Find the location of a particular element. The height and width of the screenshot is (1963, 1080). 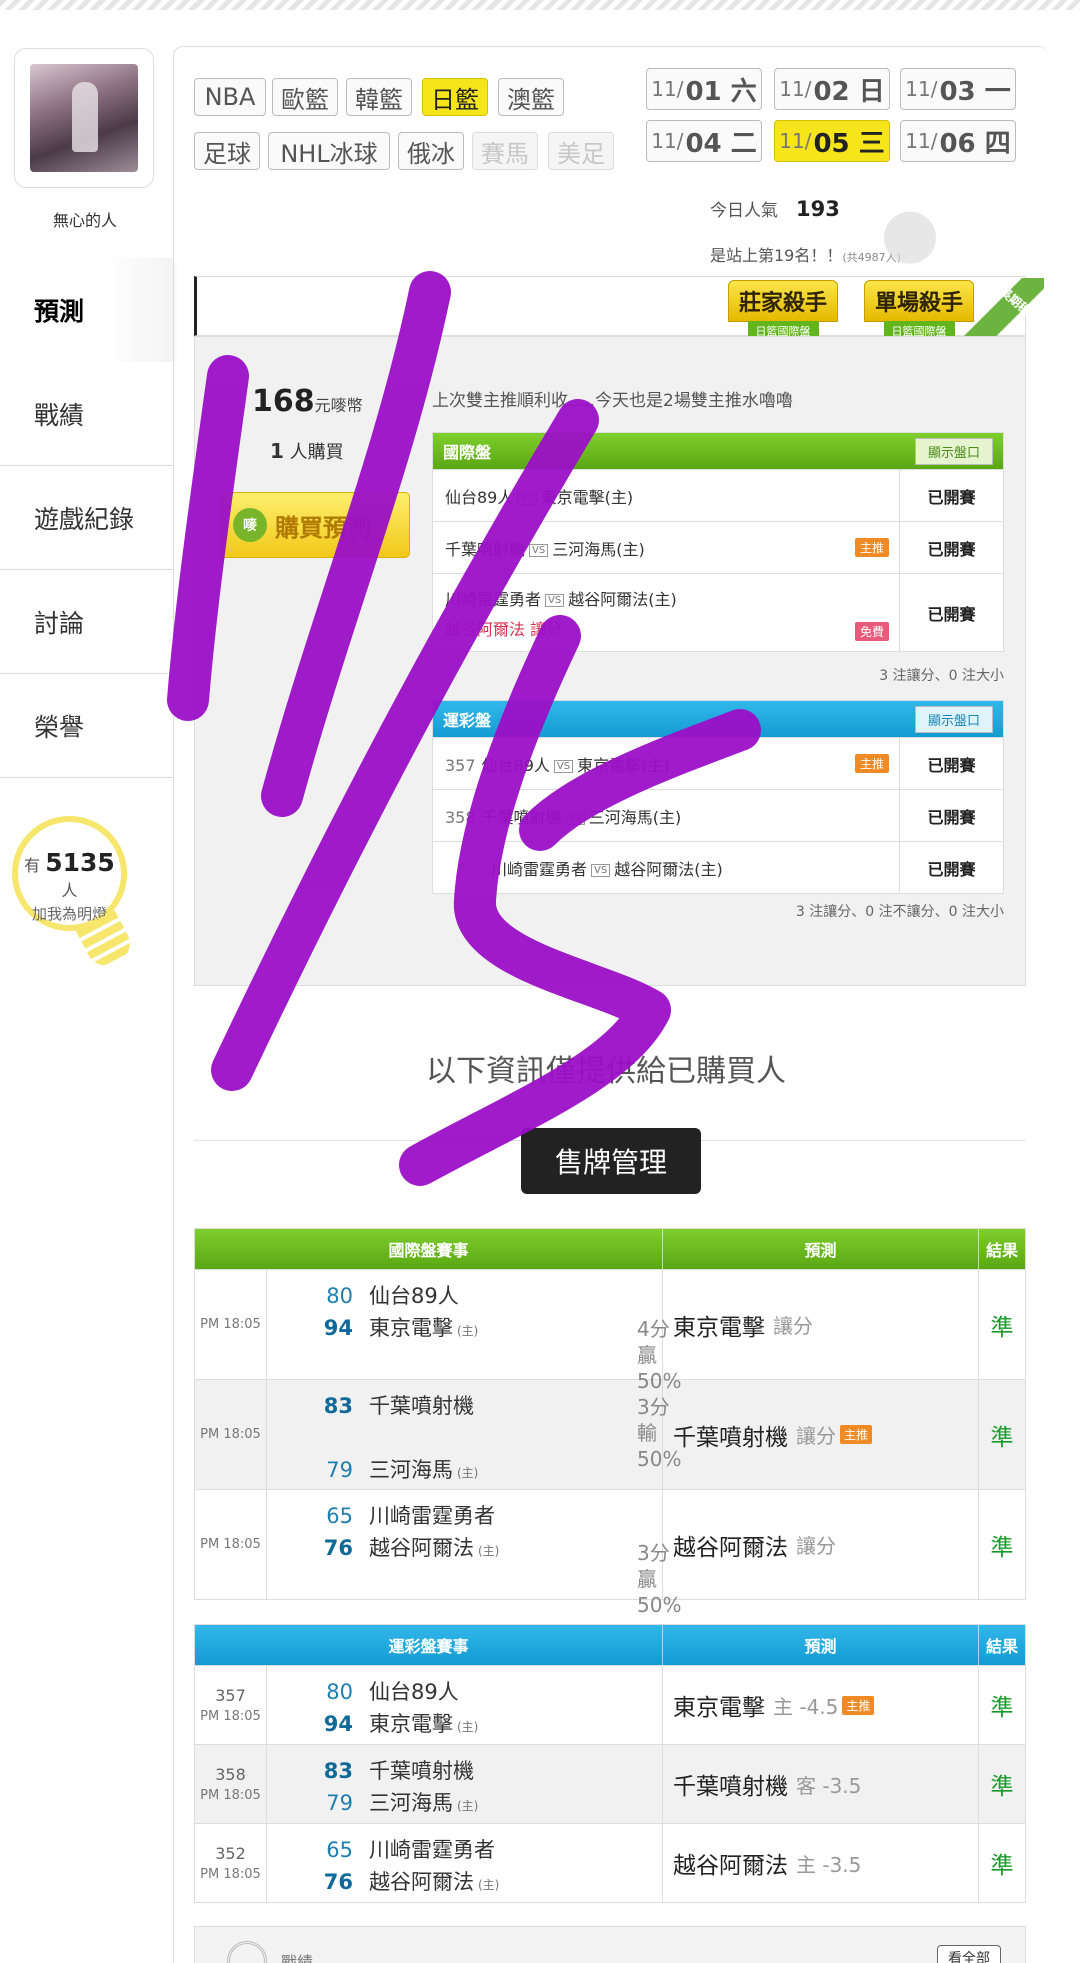

team-name: 越谷阿爾法 is located at coordinates (421, 1882).